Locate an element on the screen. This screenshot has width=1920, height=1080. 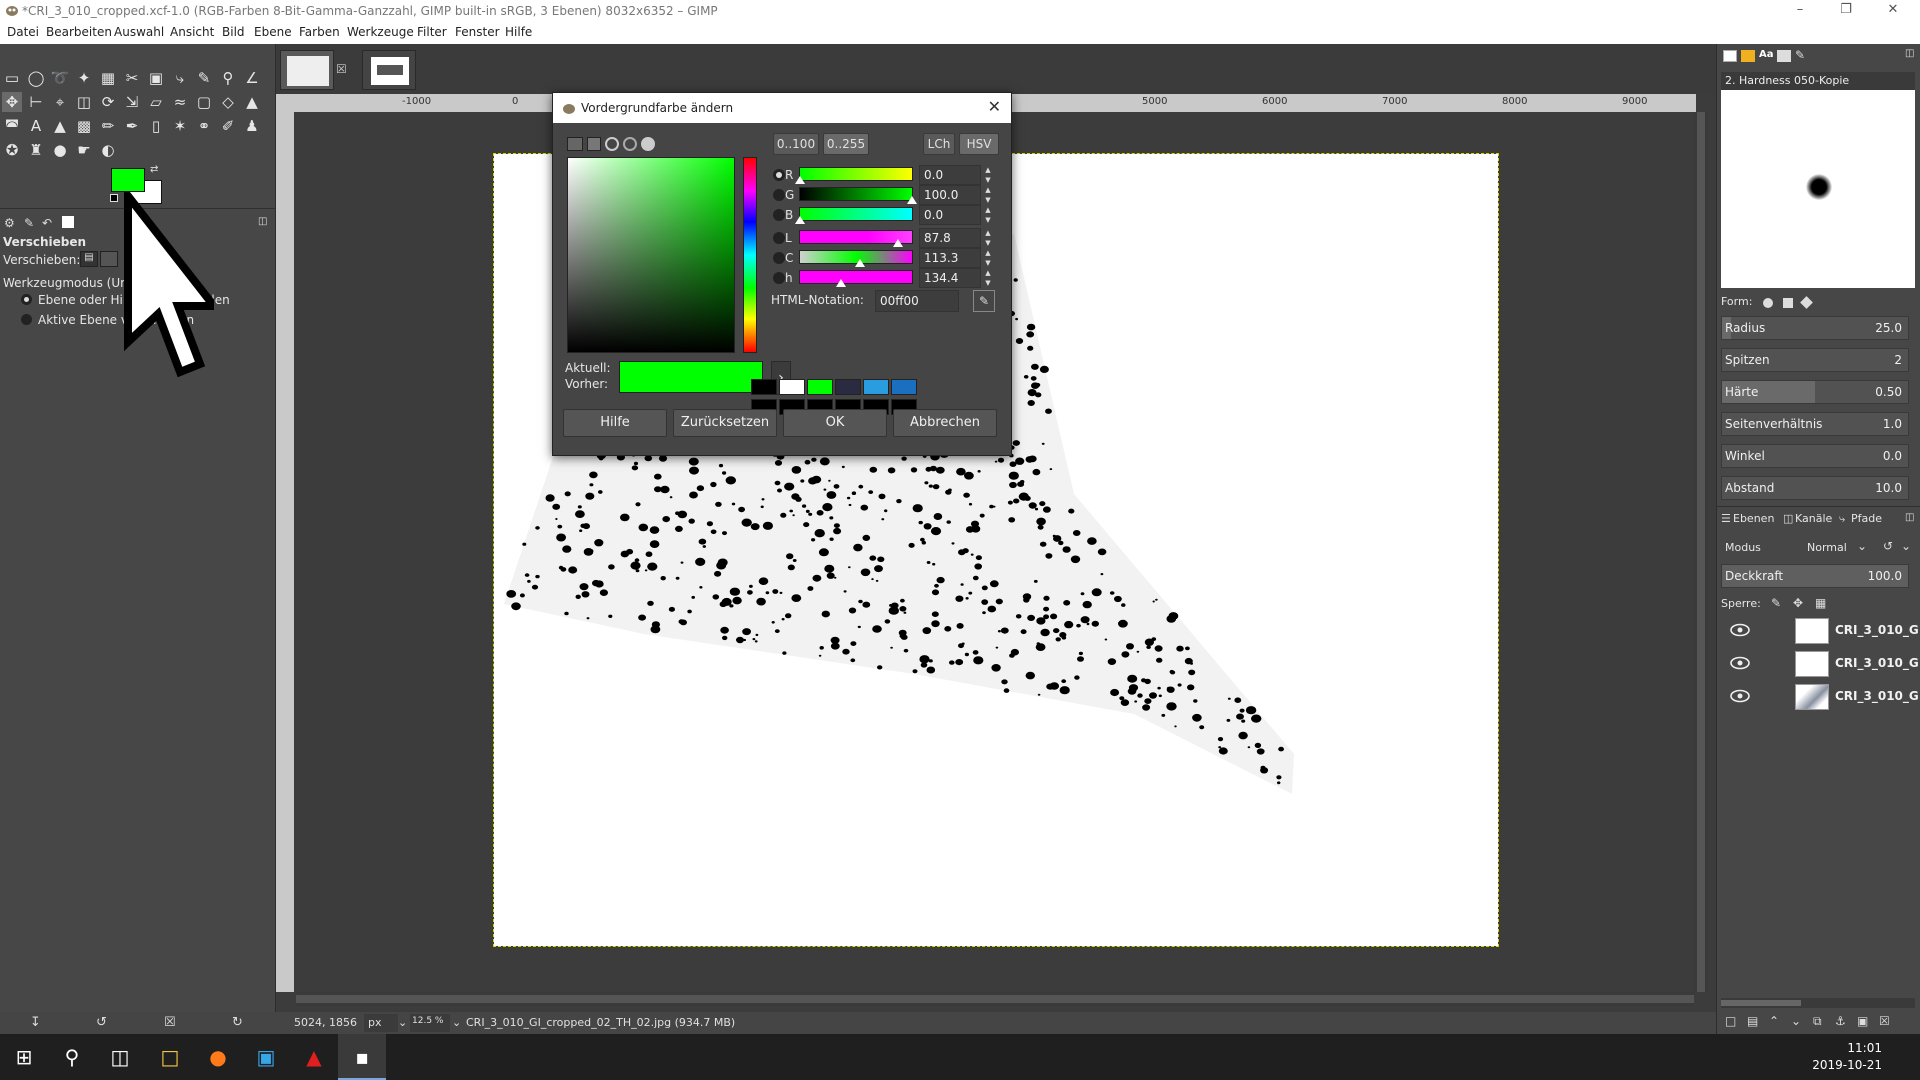
raise-layer-icon: ⌃ is located at coordinates (1774, 1021).